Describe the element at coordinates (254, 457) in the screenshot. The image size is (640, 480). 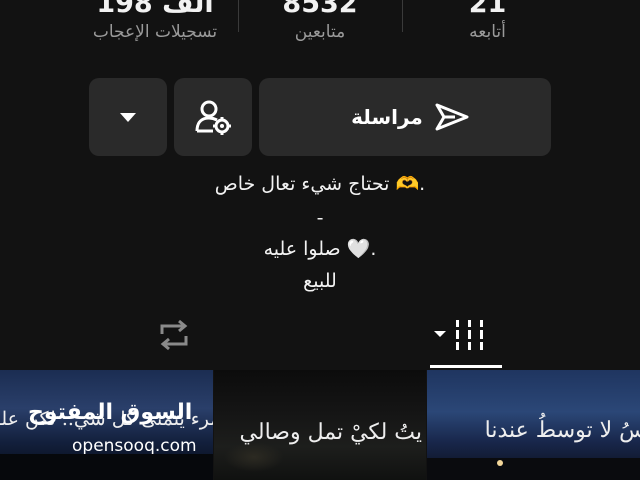
I see `decorative-glow` at that location.